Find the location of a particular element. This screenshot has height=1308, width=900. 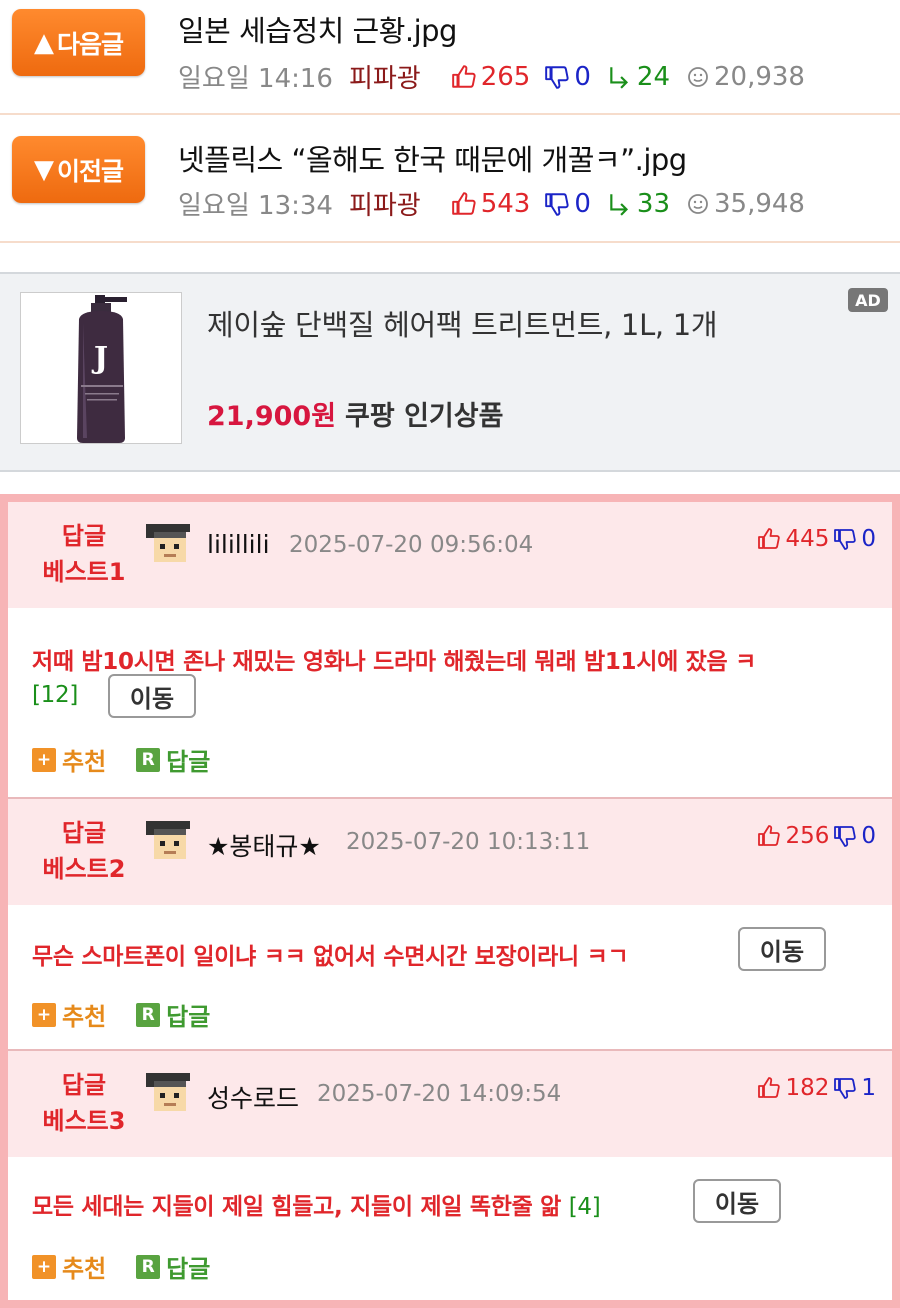

upvote-count: 265 is located at coordinates (491, 76).